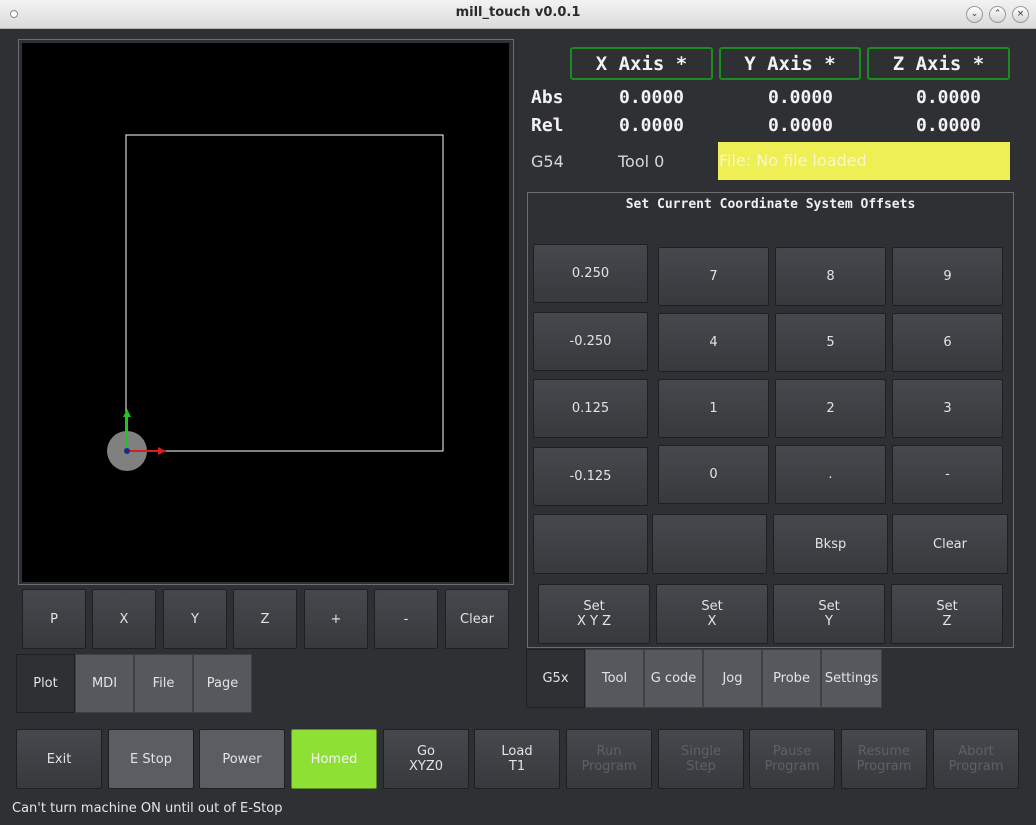  Describe the element at coordinates (830, 408) in the screenshot. I see `keypad-2-button: 2` at that location.